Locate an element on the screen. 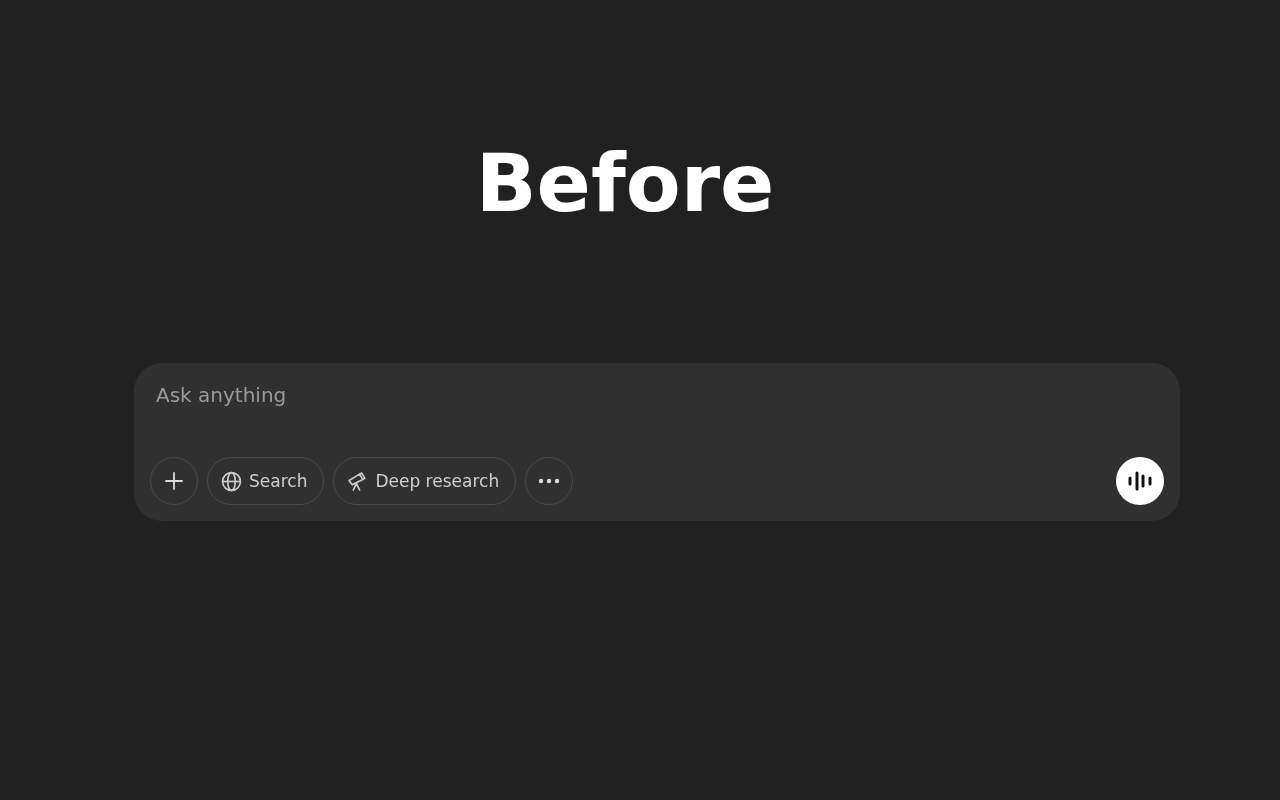 The height and width of the screenshot is (800, 1280). prompt-input: Ask anything is located at coordinates (456, 395).